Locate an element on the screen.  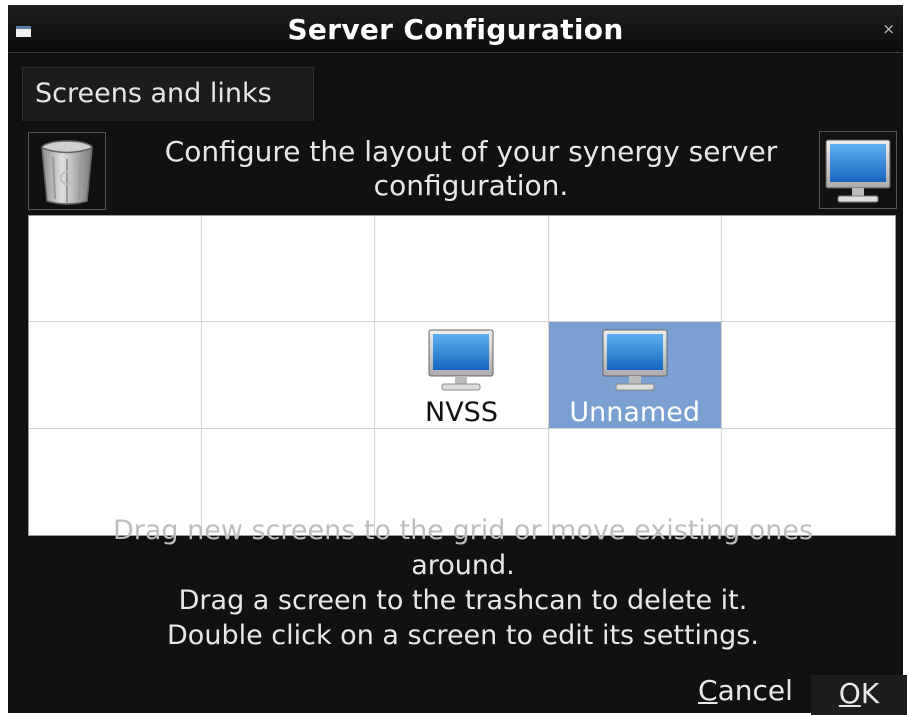
ok-mnemonic: O is located at coordinates (849, 693).